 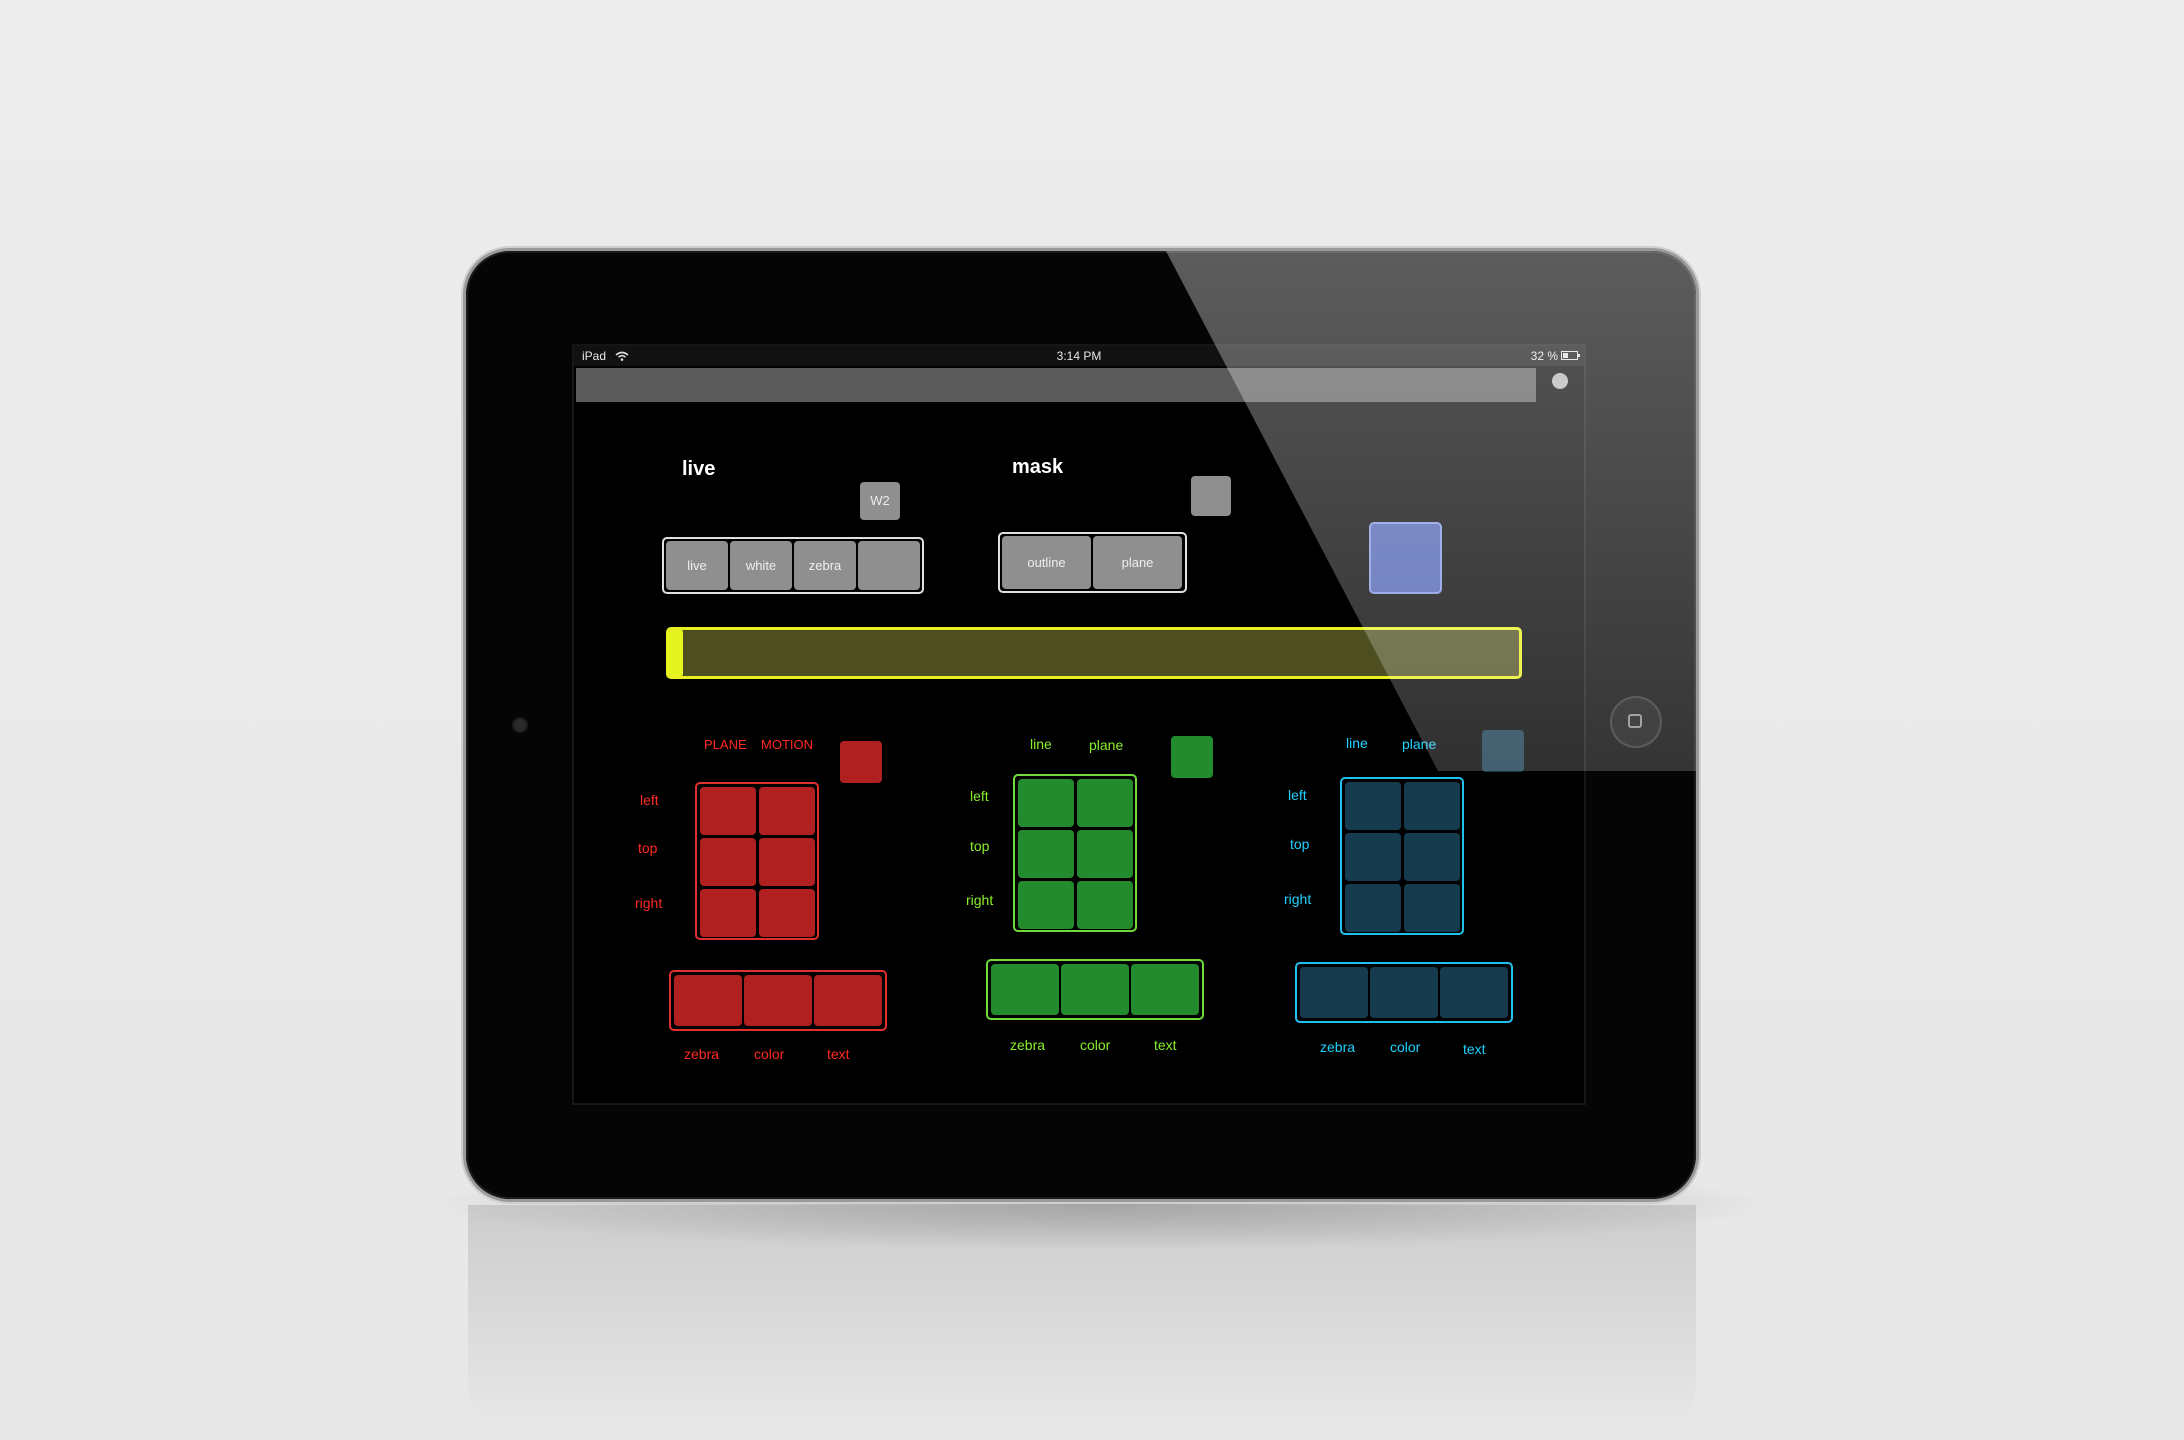 I want to click on green-zebra-pad, so click(x=1025, y=989).